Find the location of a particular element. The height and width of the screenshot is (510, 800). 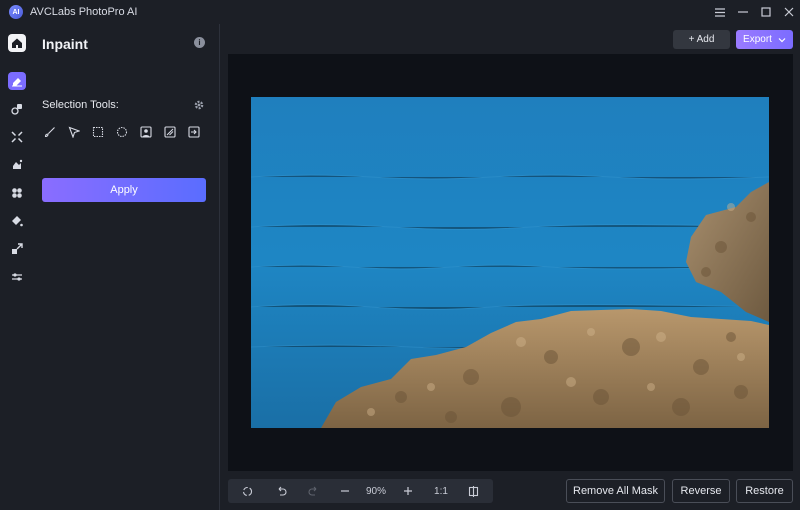

remove-all-mask-button: Remove All Mask is located at coordinates (615, 491).